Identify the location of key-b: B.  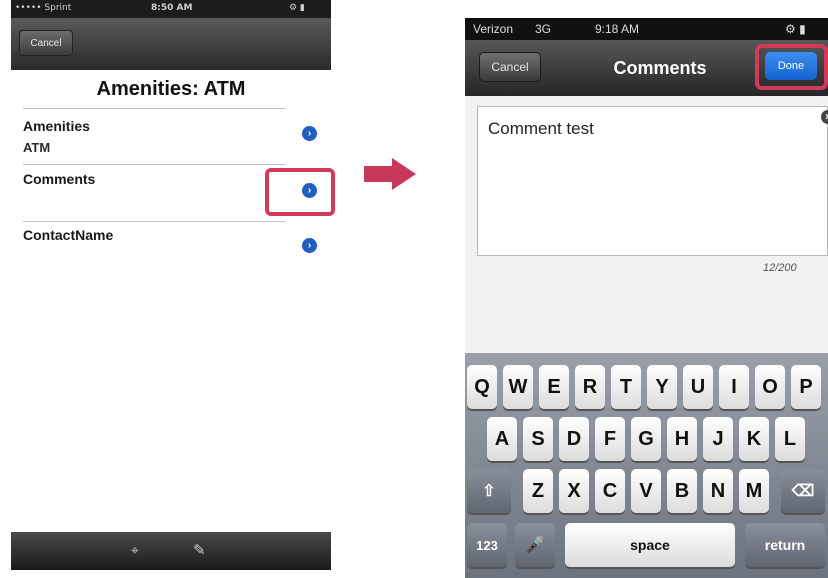
(682, 491).